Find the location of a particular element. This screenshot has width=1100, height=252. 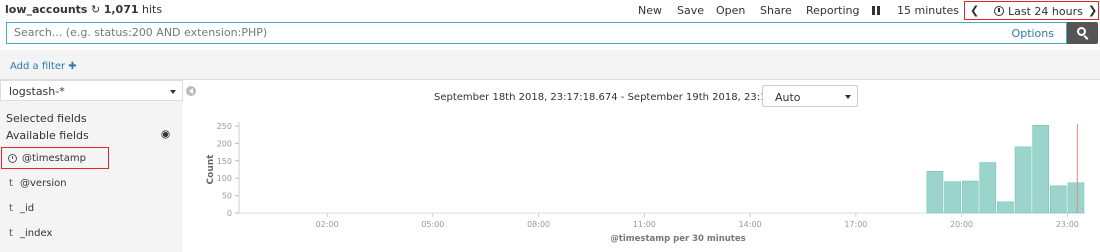

selected-fields-heading: Selected fields is located at coordinates (46, 118).